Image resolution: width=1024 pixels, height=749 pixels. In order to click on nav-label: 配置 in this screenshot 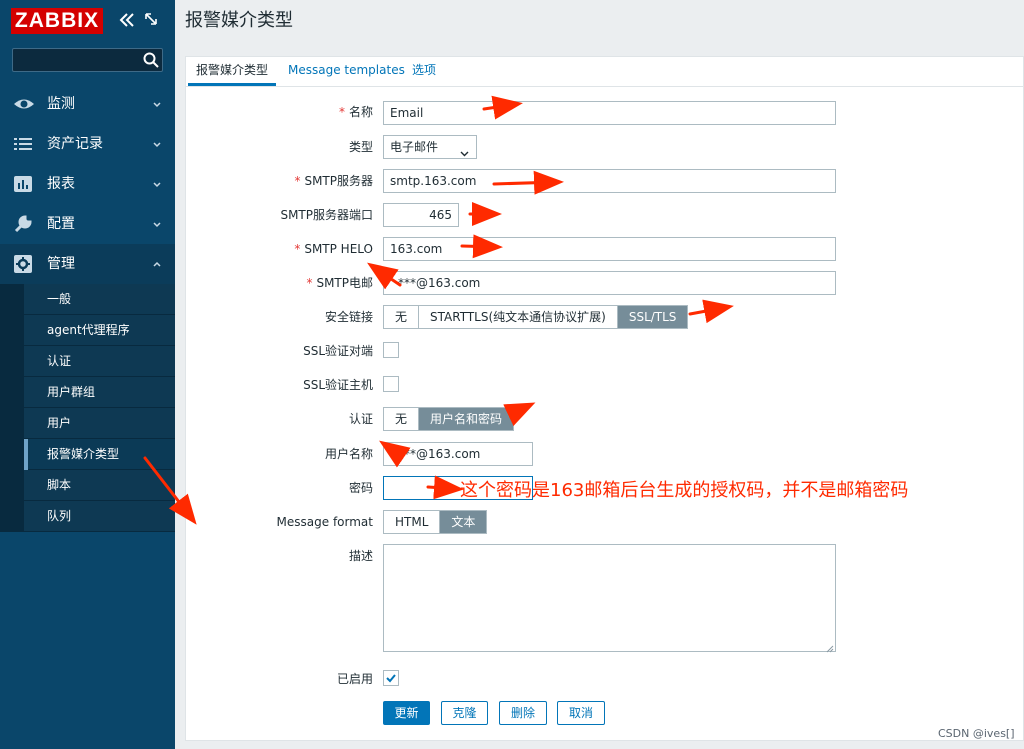, I will do `click(61, 224)`.